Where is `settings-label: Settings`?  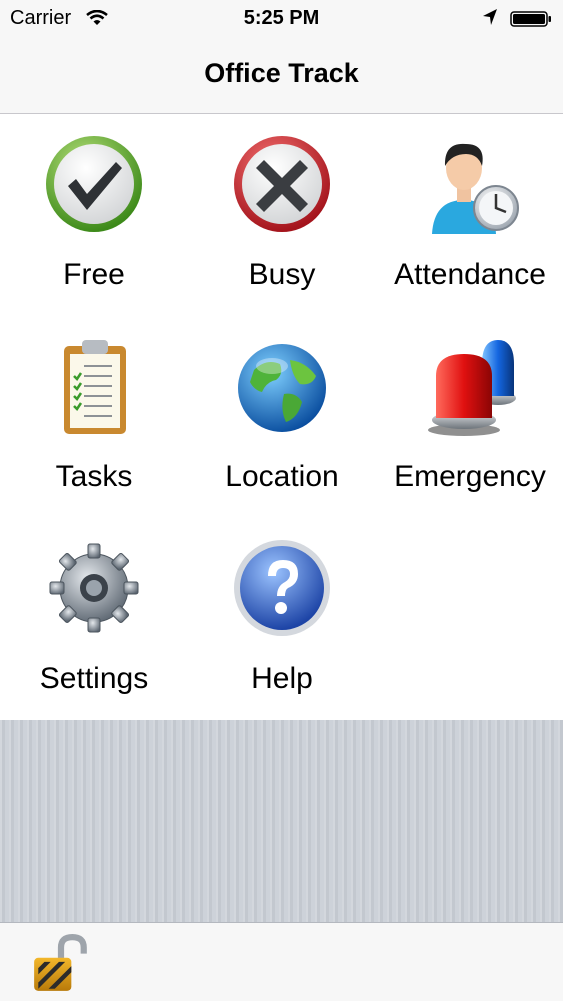 settings-label: Settings is located at coordinates (94, 678).